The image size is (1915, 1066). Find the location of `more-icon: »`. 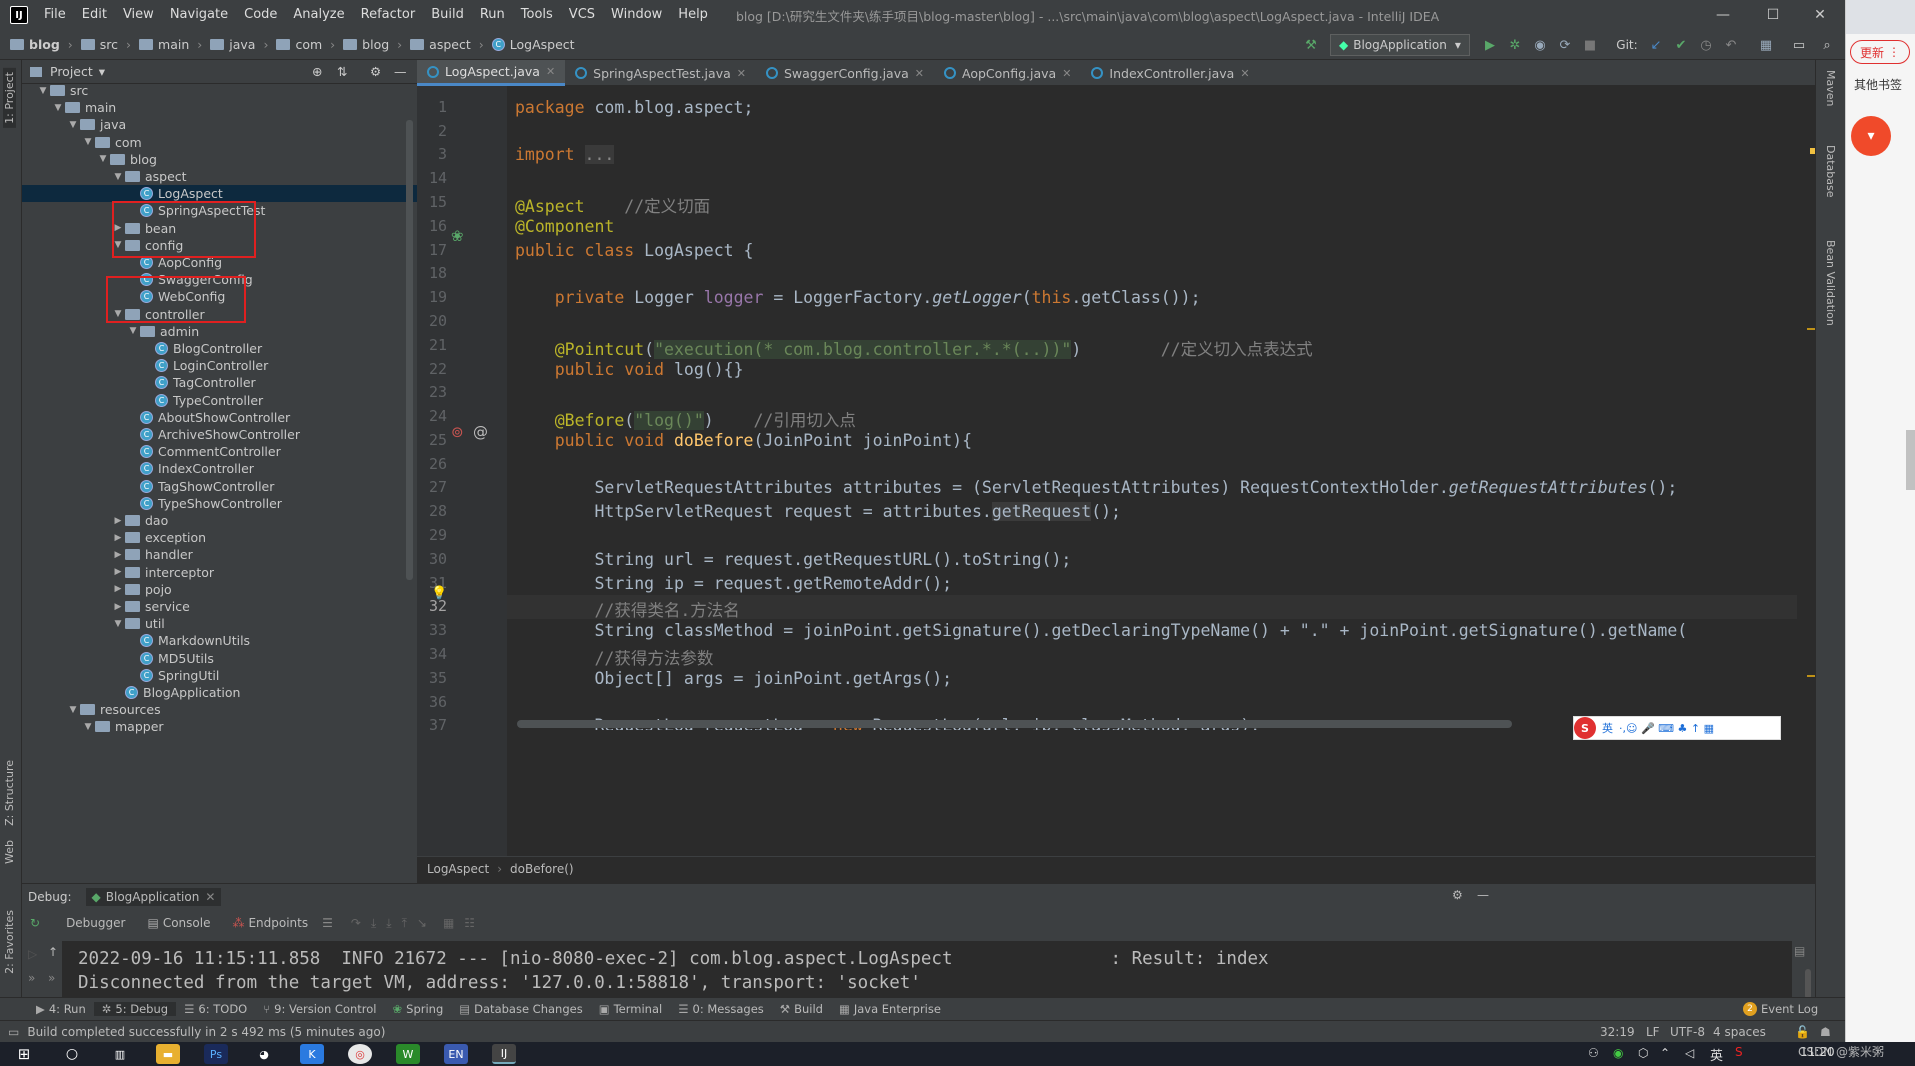

more-icon: » is located at coordinates (51, 978).